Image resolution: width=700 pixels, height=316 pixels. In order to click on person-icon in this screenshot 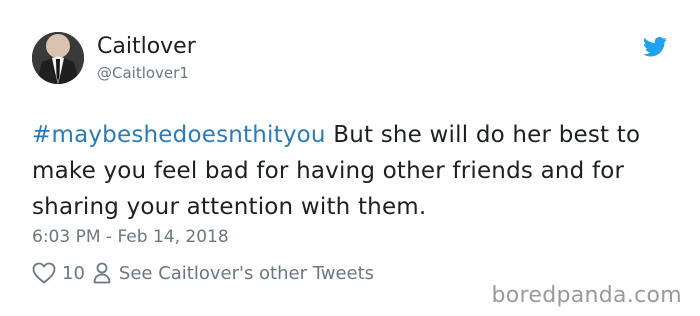, I will do `click(102, 273)`.